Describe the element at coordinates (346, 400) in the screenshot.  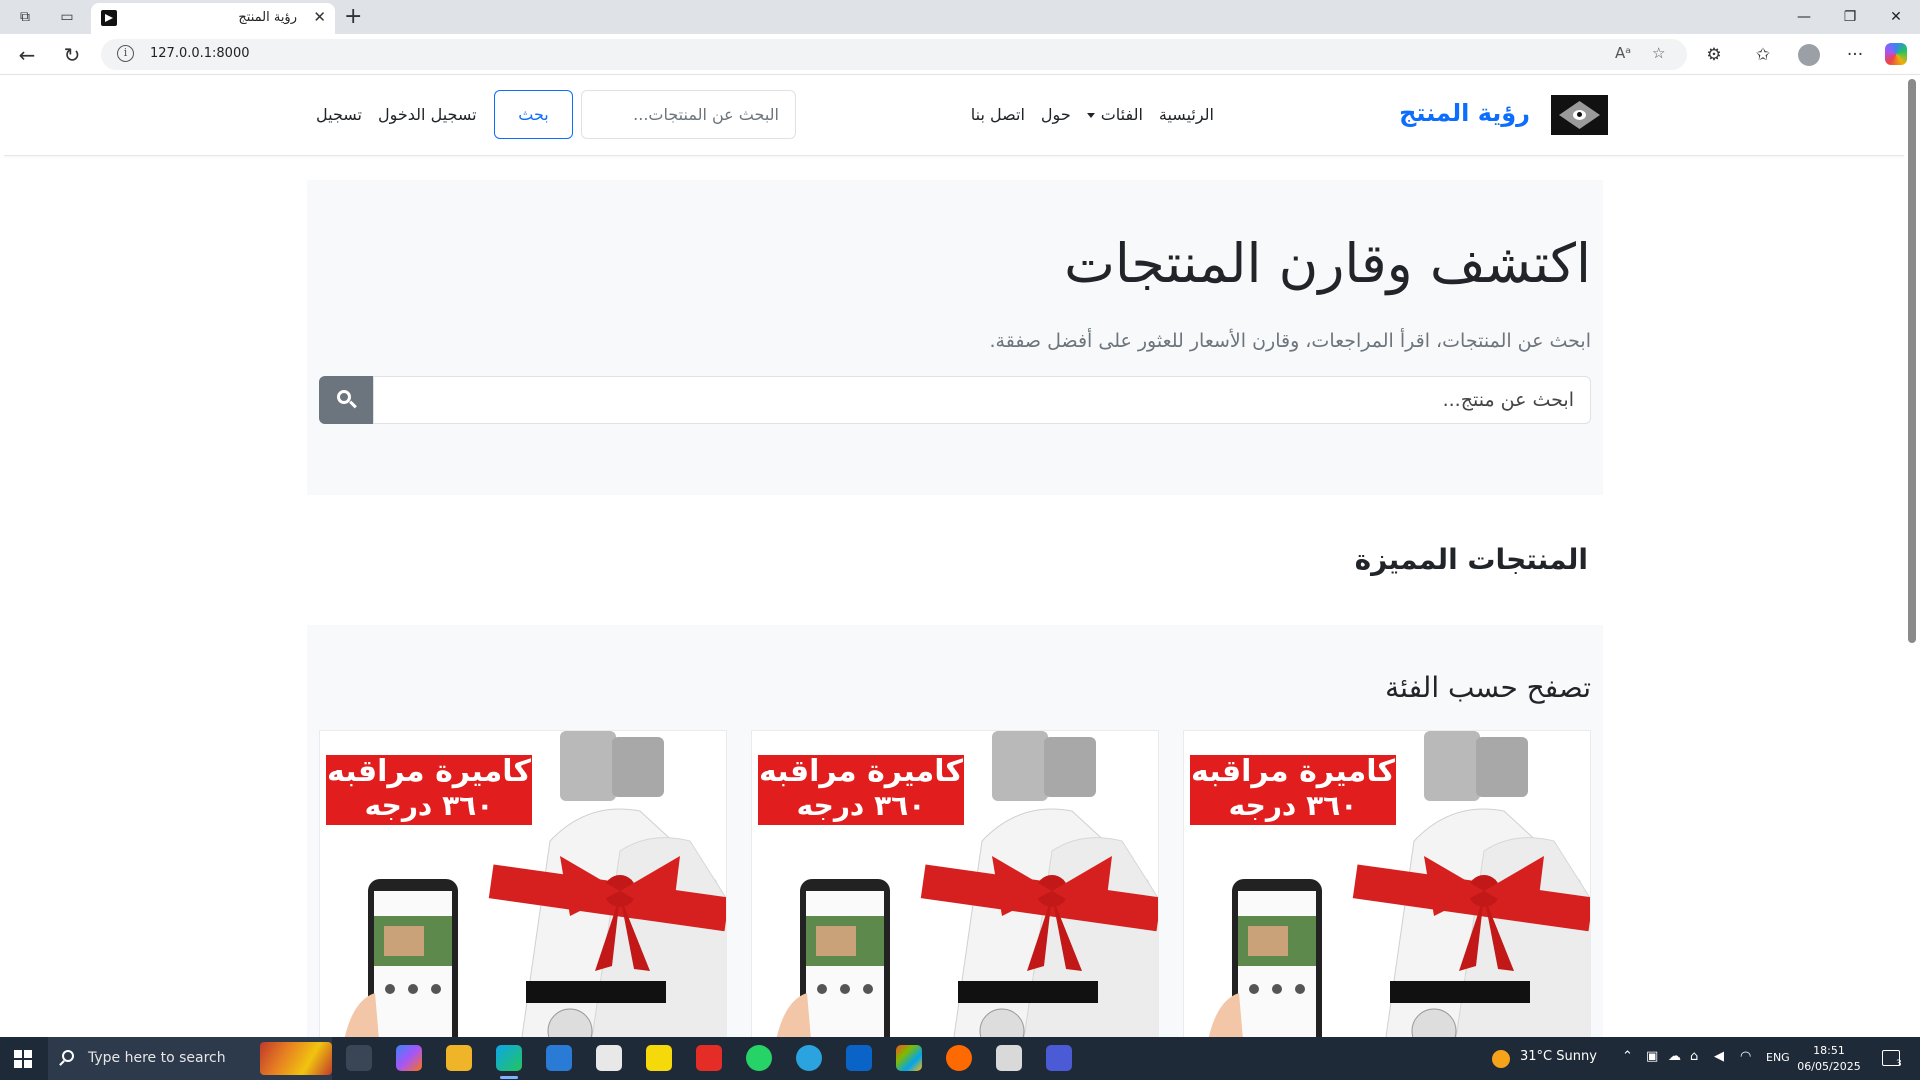
I see `hero-search-button` at that location.